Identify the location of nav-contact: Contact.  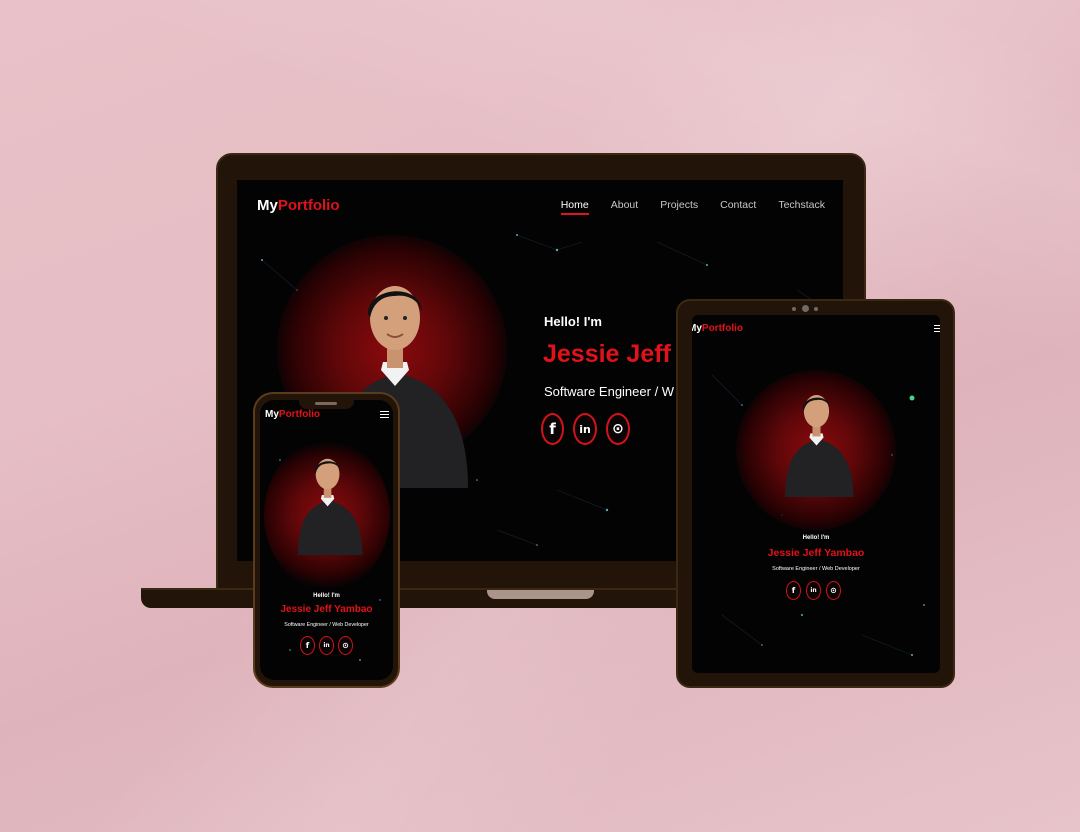
(738, 207).